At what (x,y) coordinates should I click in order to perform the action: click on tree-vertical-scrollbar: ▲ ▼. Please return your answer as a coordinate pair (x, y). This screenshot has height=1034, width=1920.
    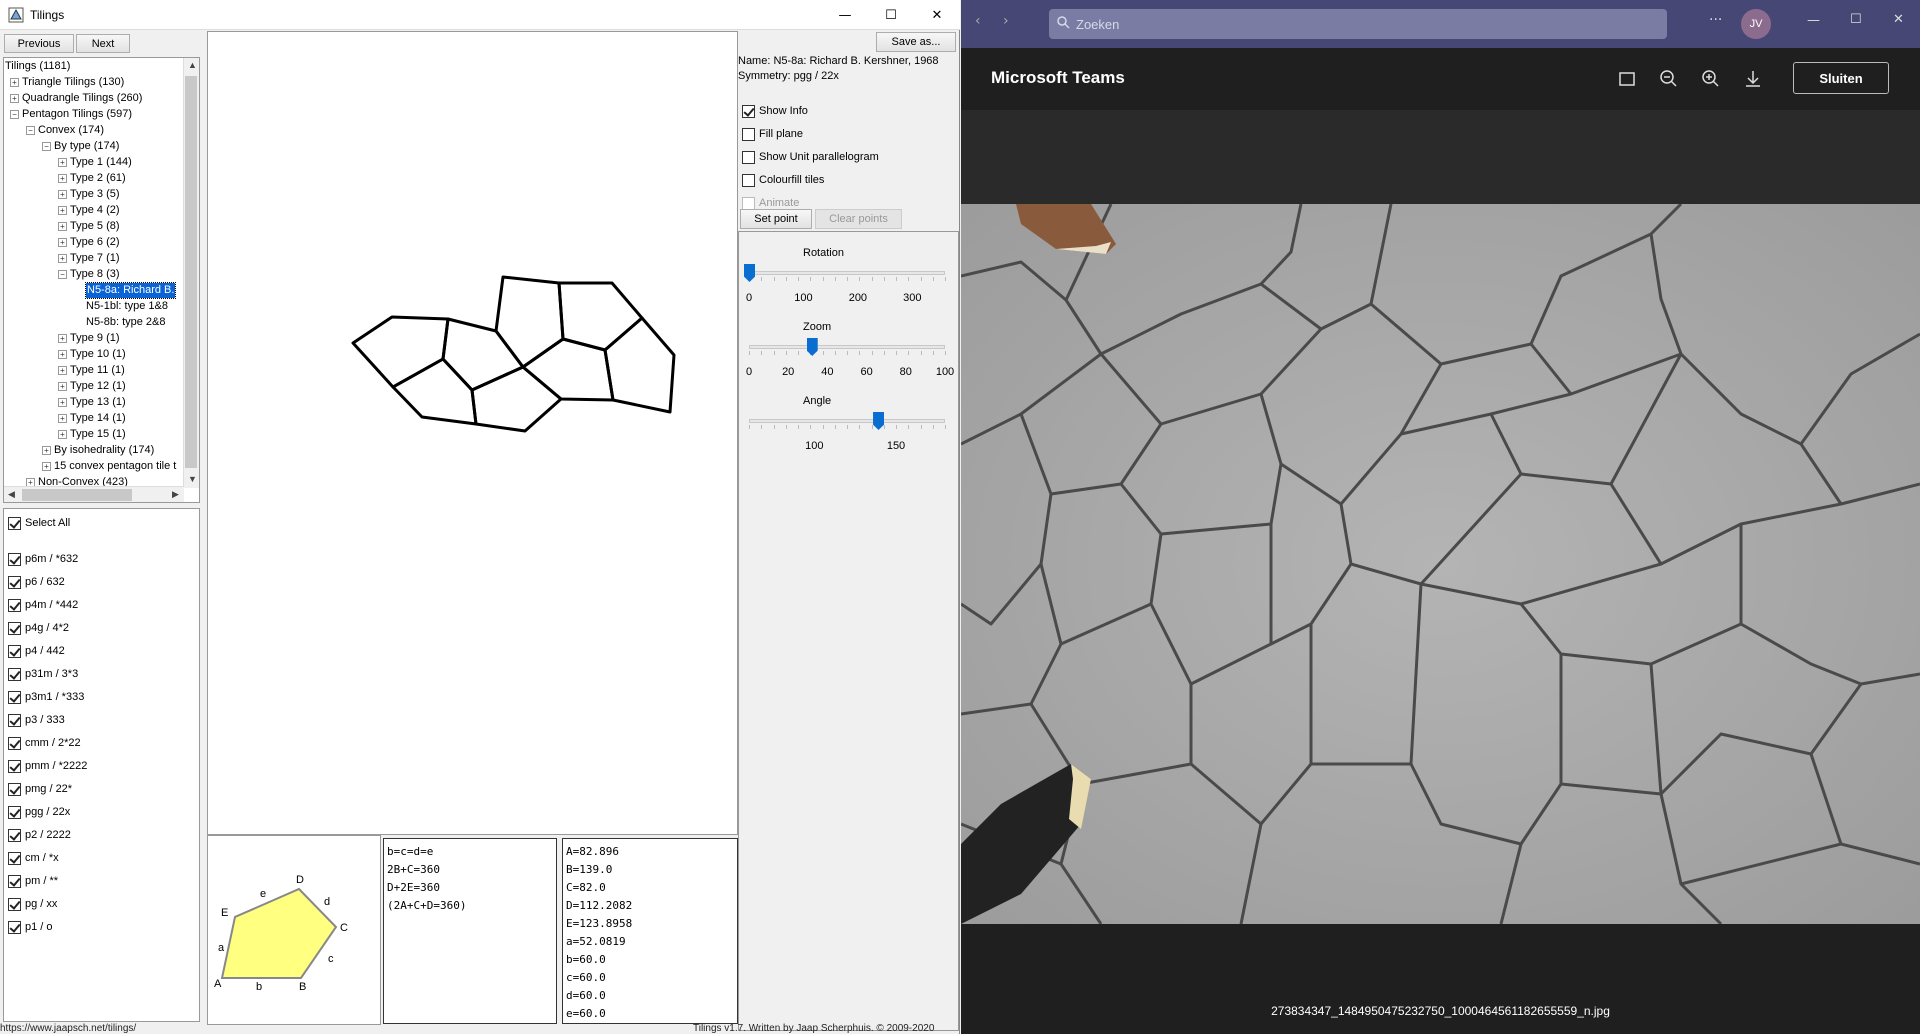
    Looking at the image, I should click on (191, 273).